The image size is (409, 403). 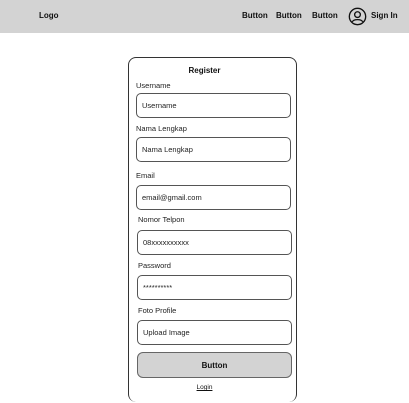 I want to click on sign-in-link: Sign In, so click(x=384, y=15).